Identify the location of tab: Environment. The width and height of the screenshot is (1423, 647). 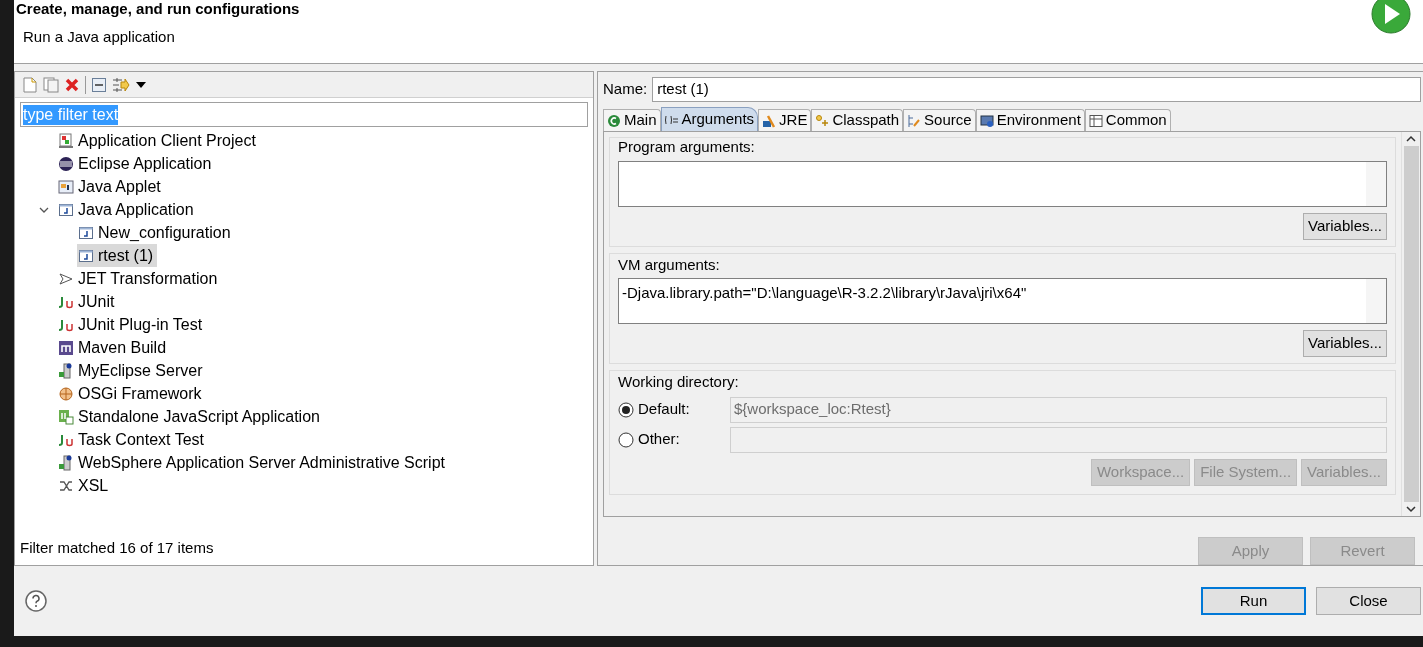
(1030, 120).